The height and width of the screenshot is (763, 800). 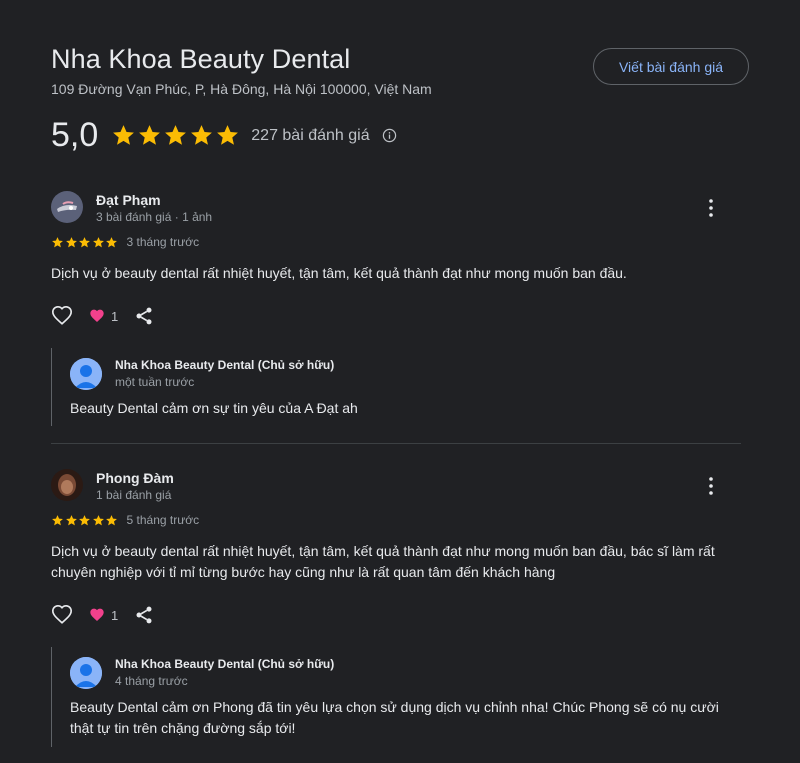 I want to click on review-date: 5 tháng trước, so click(x=163, y=520).